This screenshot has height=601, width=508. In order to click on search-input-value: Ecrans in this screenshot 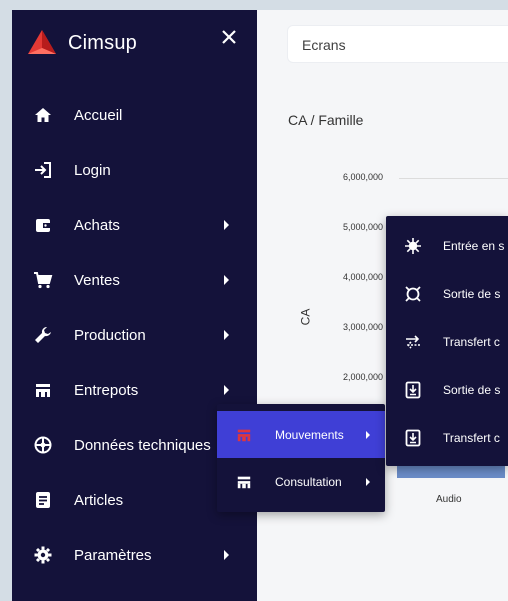, I will do `click(324, 45)`.